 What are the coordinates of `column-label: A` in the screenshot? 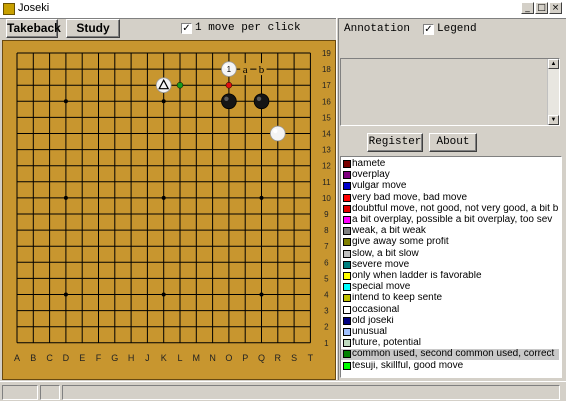 It's located at (17, 358).